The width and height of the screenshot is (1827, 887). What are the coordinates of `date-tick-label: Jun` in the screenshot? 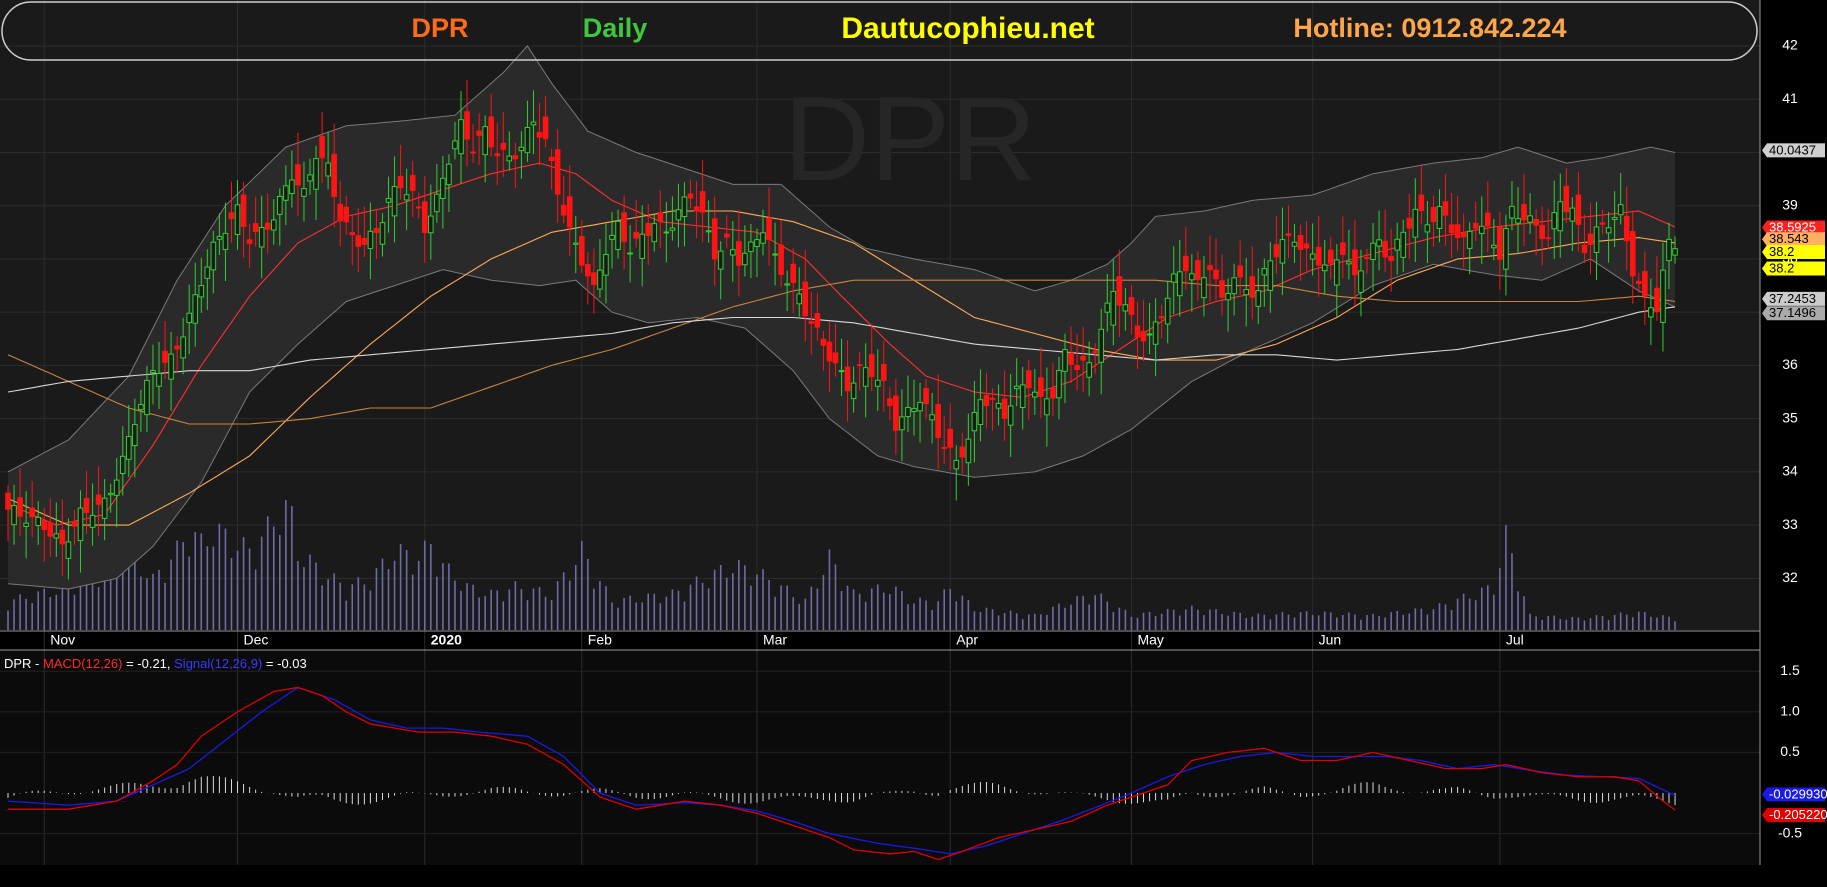 It's located at (1330, 640).